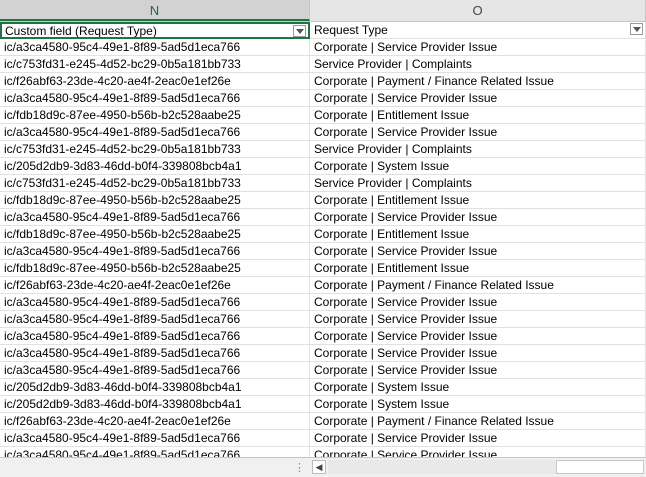 Image resolution: width=646 pixels, height=477 pixels. What do you see at coordinates (351, 30) in the screenshot?
I see `header-label-request-type: Request Type` at bounding box center [351, 30].